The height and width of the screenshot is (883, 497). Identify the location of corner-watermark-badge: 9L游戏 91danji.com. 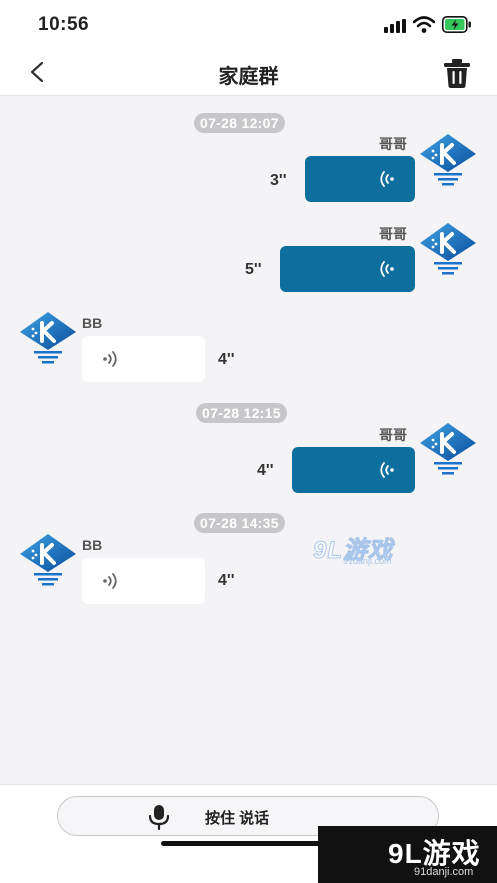
(407, 854).